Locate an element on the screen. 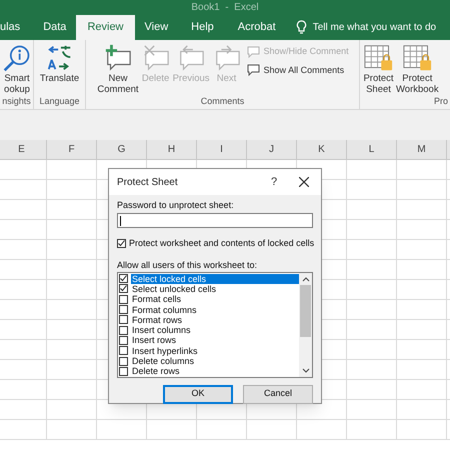 The image size is (450, 450). ribbon-button: Smart ookup is located at coordinates (17, 69).